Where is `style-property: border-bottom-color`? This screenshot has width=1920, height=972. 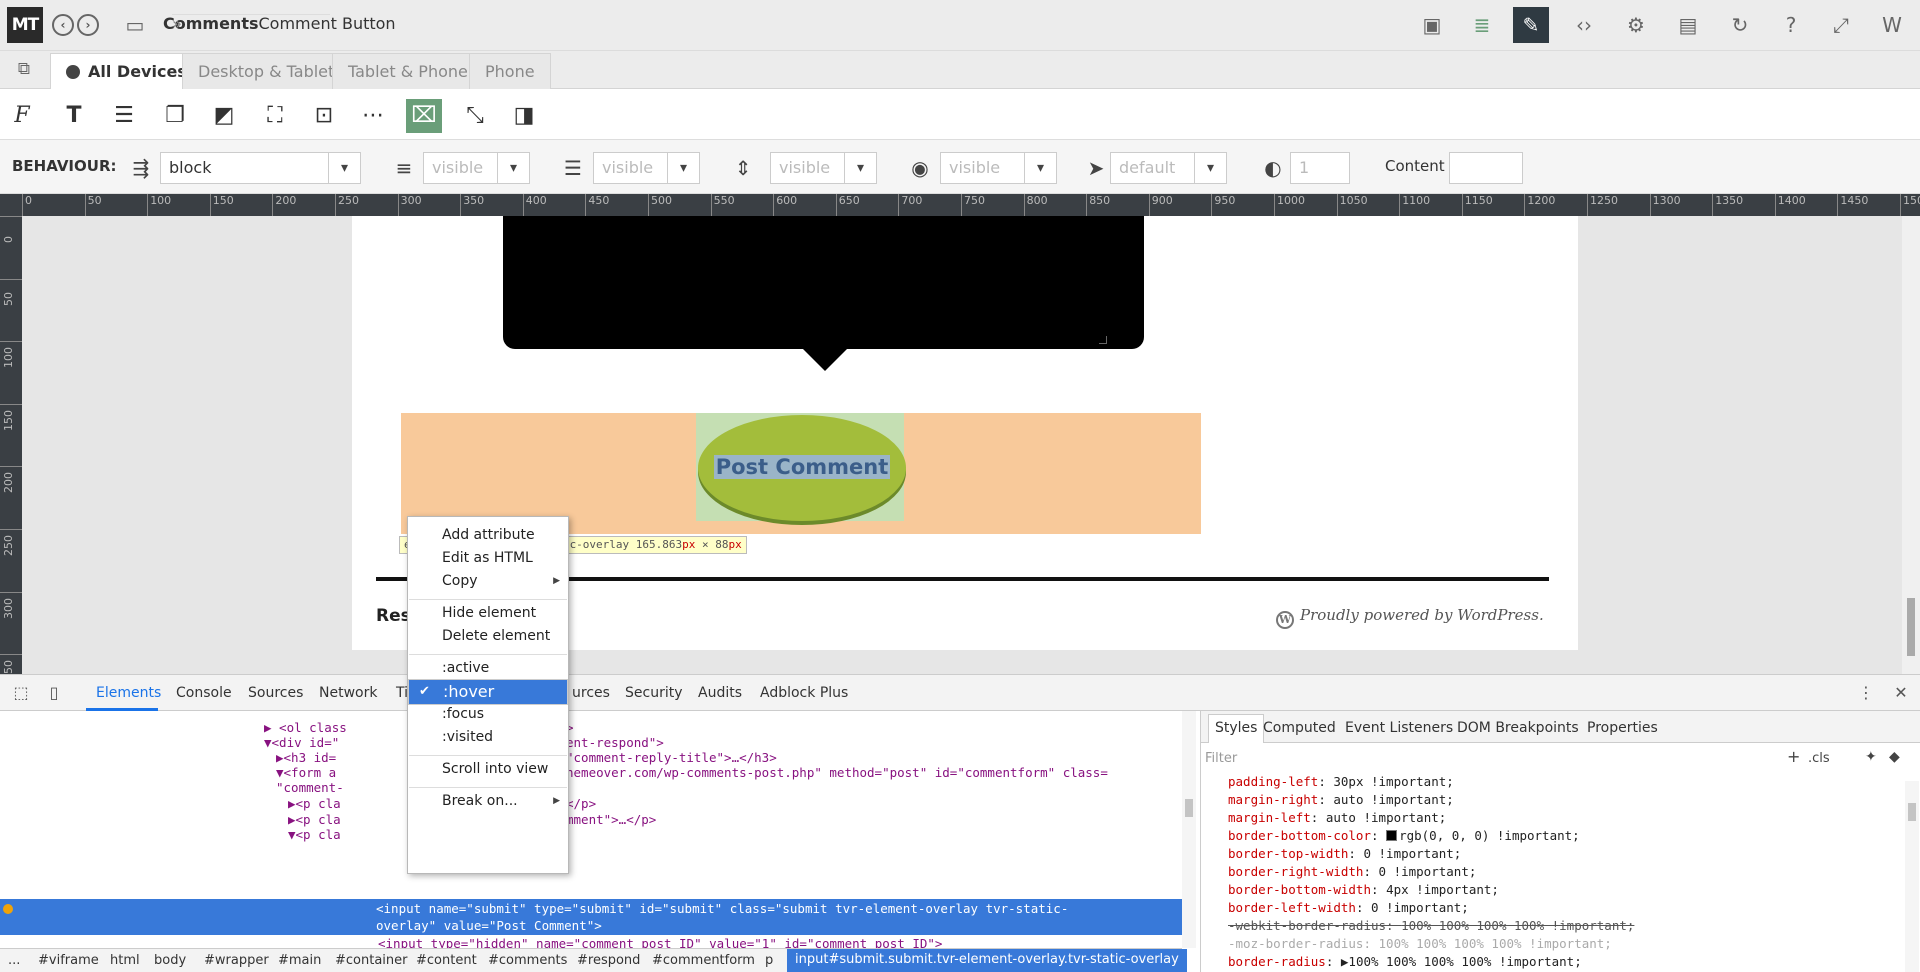 style-property: border-bottom-color is located at coordinates (1299, 835).